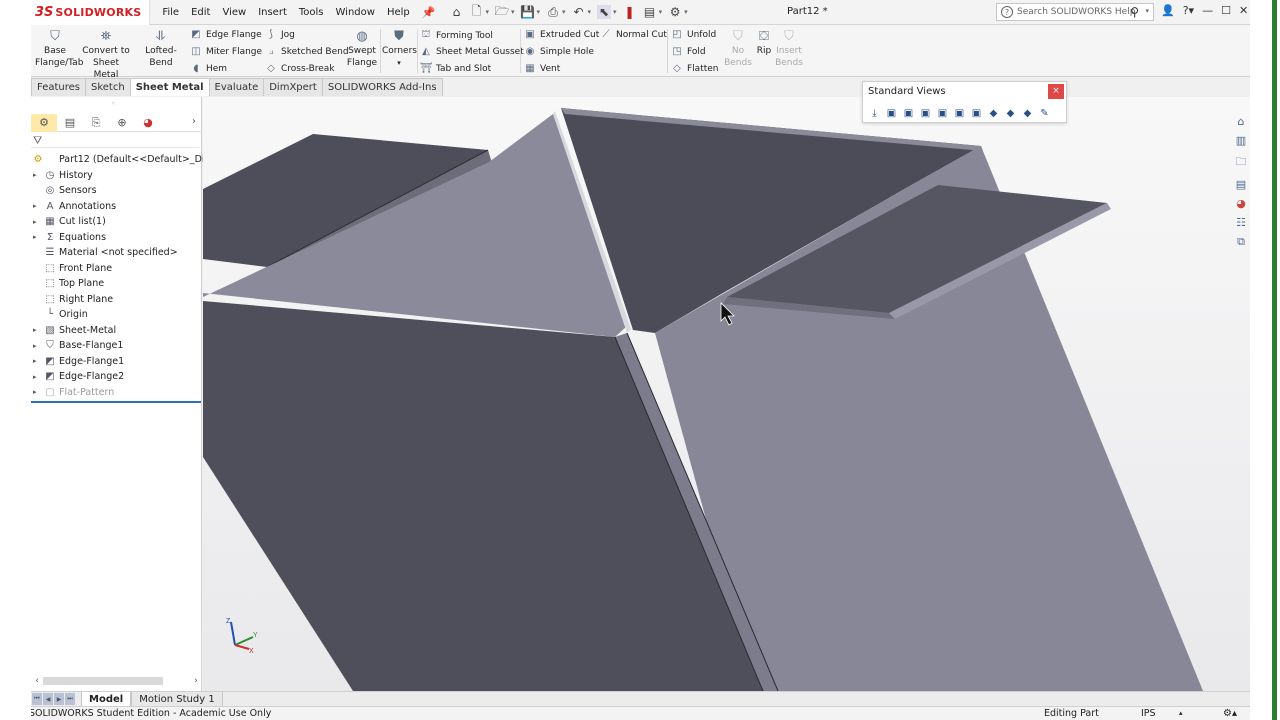  I want to click on solidworks-forum-icon: ⧉, so click(1241, 242).